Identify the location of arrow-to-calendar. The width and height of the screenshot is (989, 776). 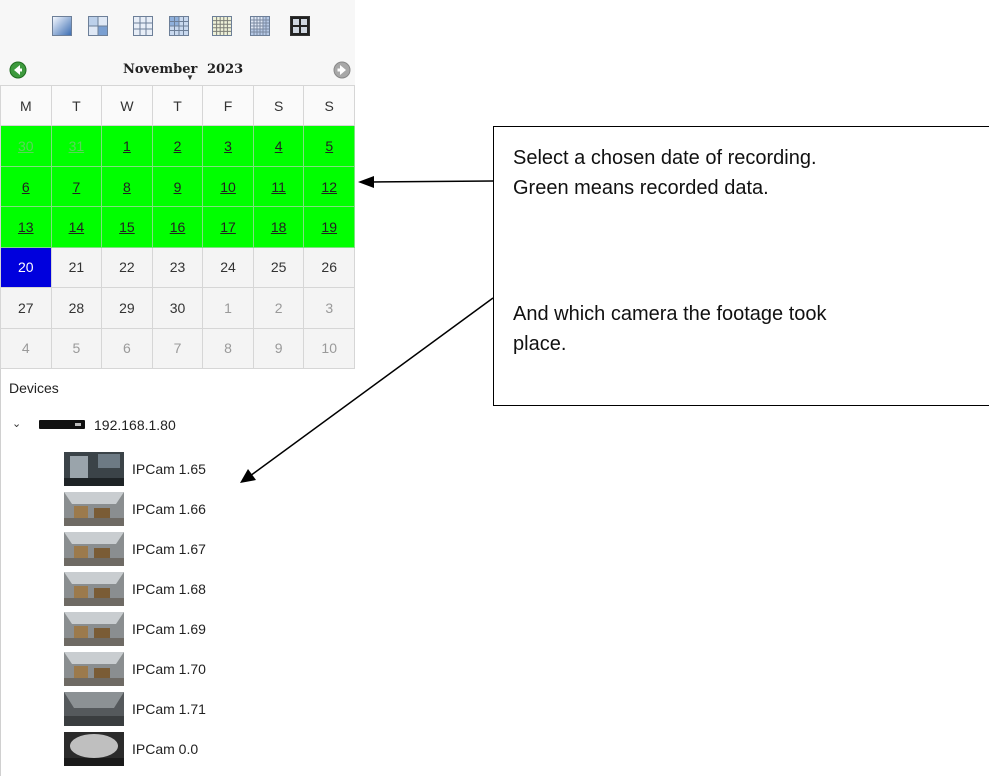
(432, 181).